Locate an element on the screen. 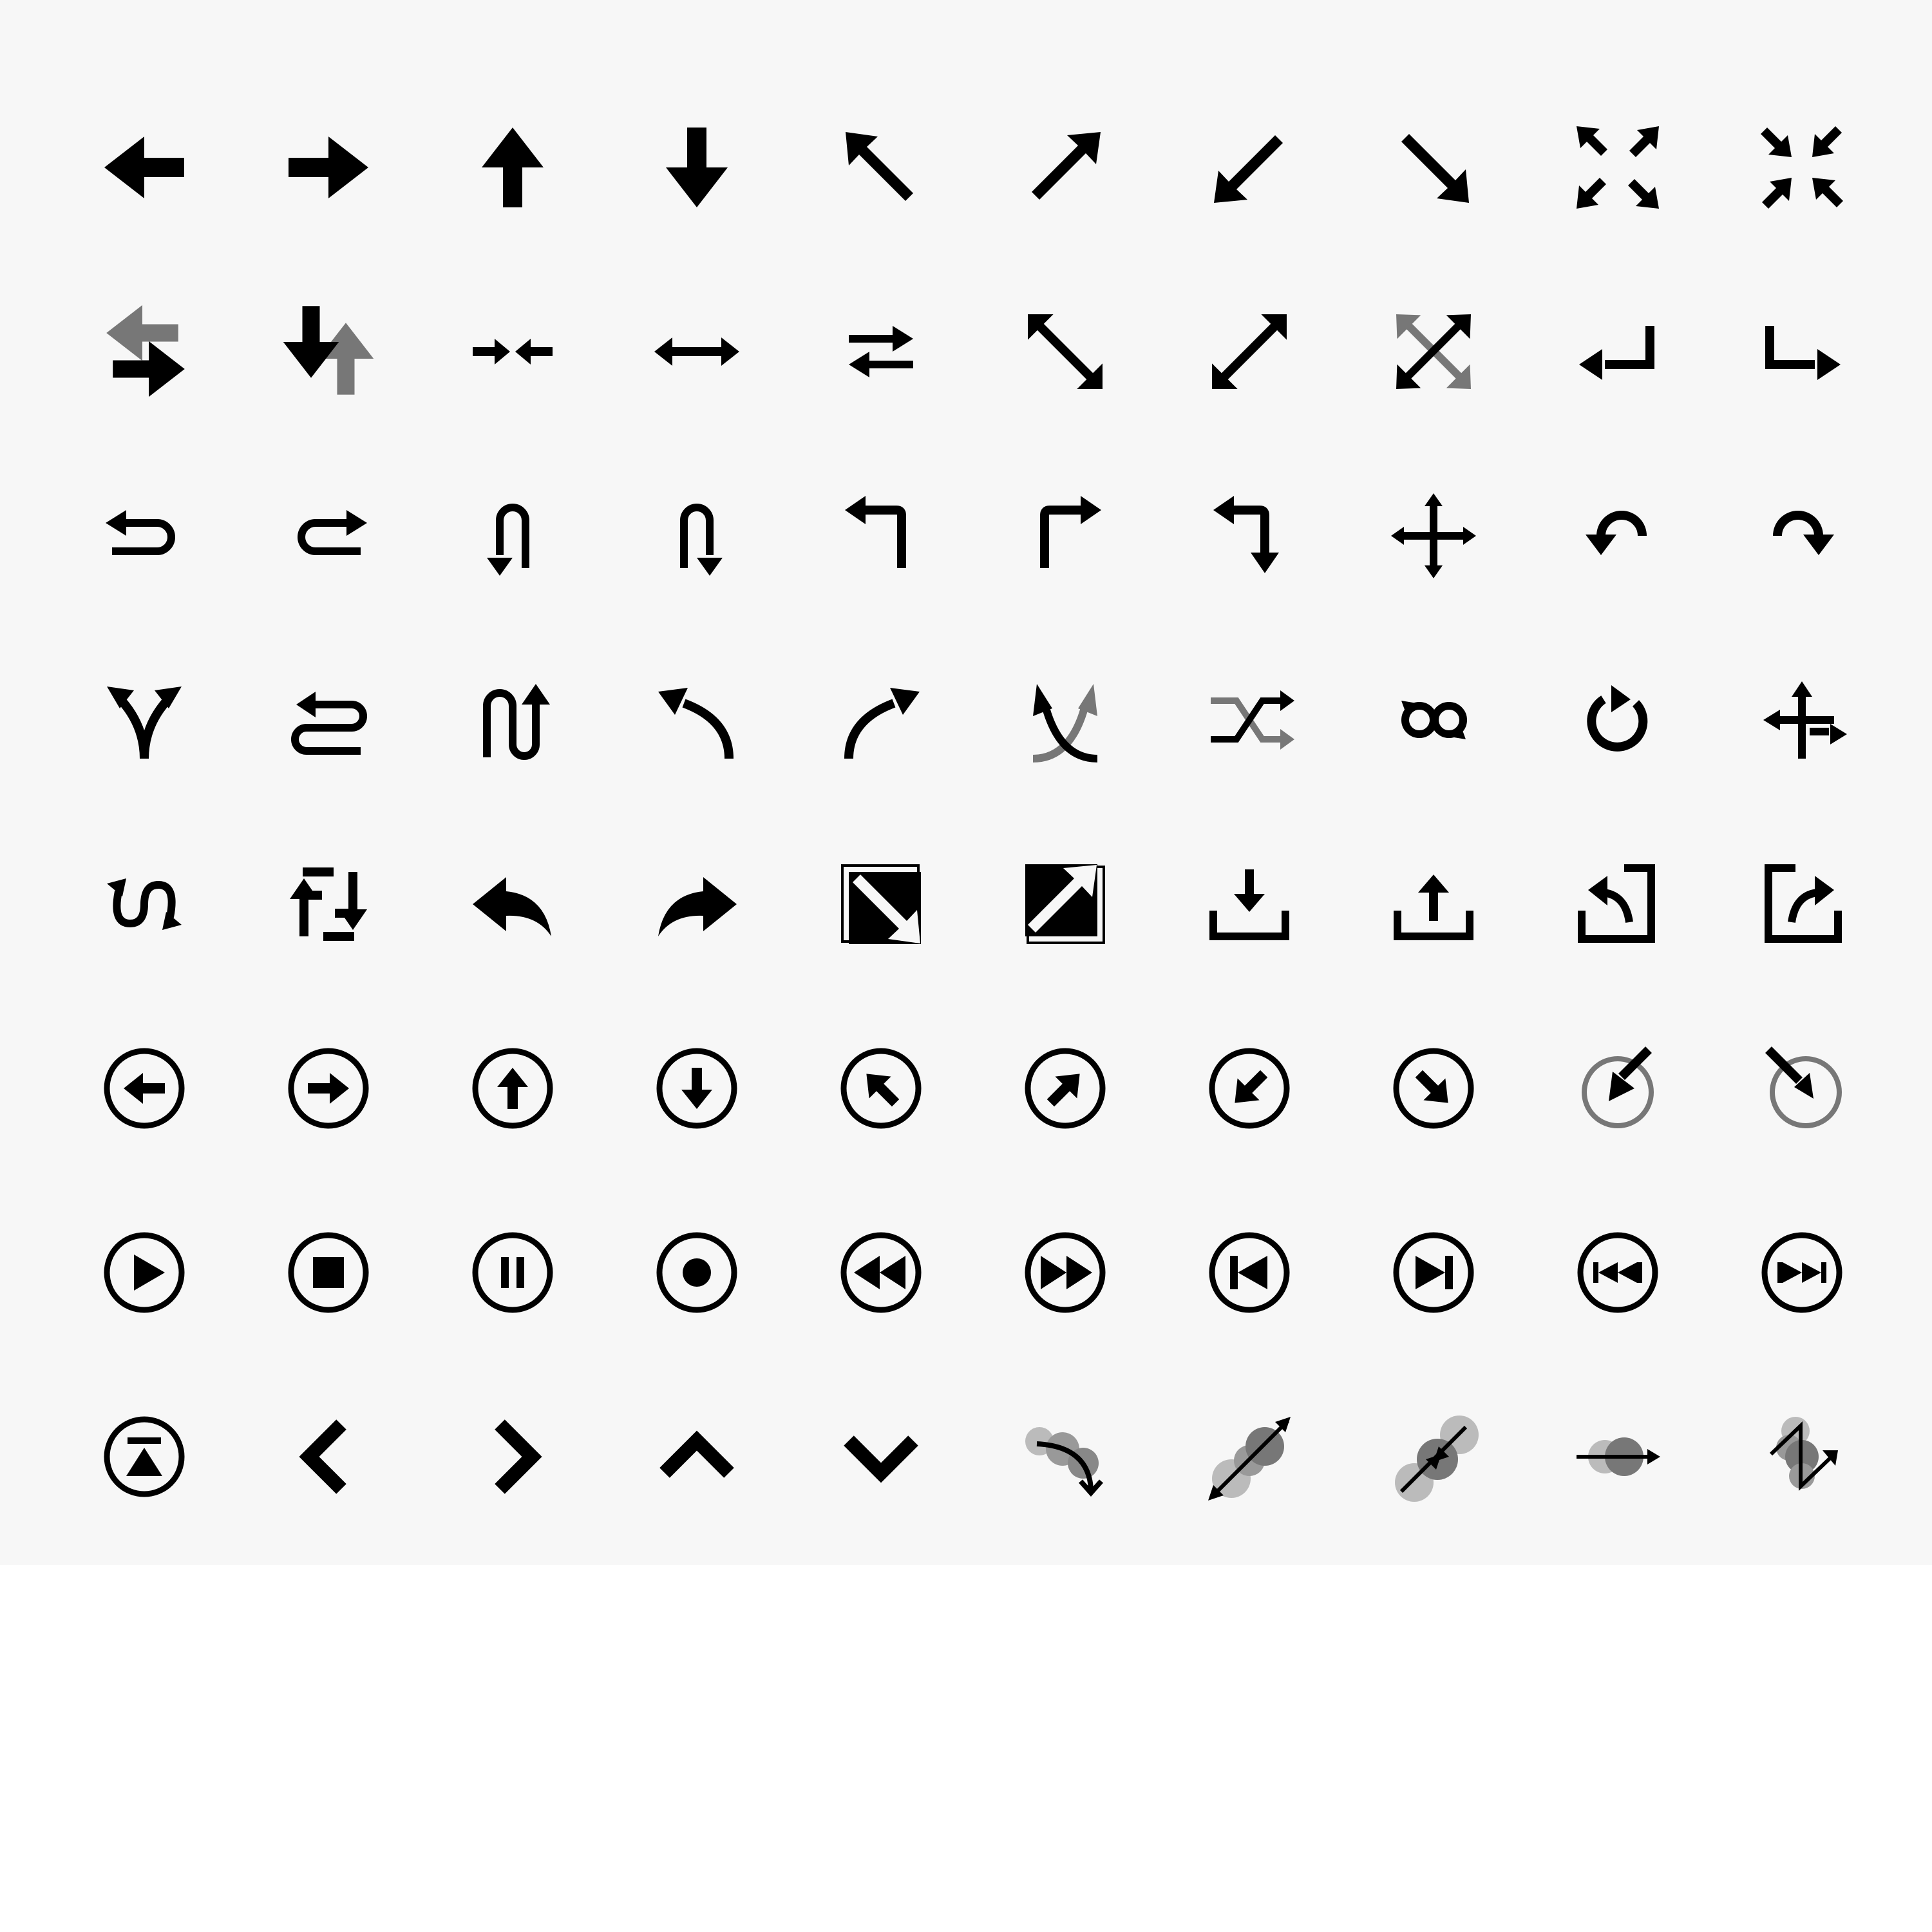  chevron-right-icon is located at coordinates (512, 1457).